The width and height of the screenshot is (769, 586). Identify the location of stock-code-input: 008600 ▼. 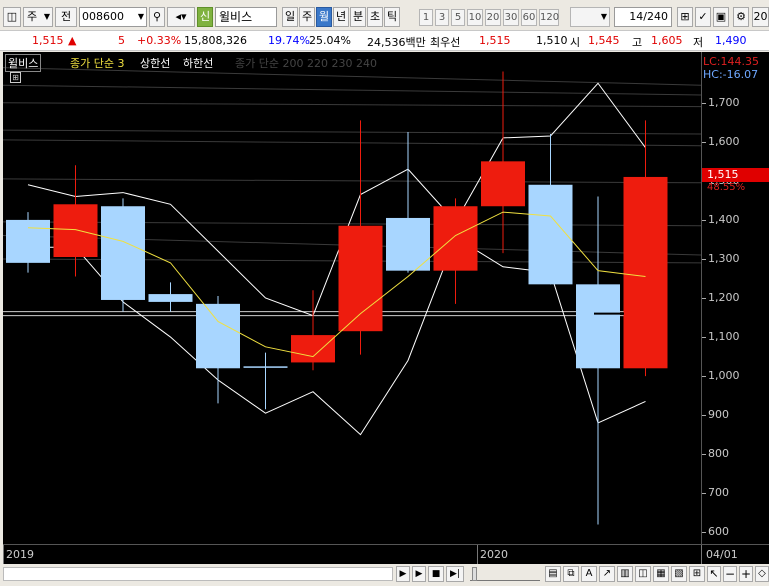
(113, 17).